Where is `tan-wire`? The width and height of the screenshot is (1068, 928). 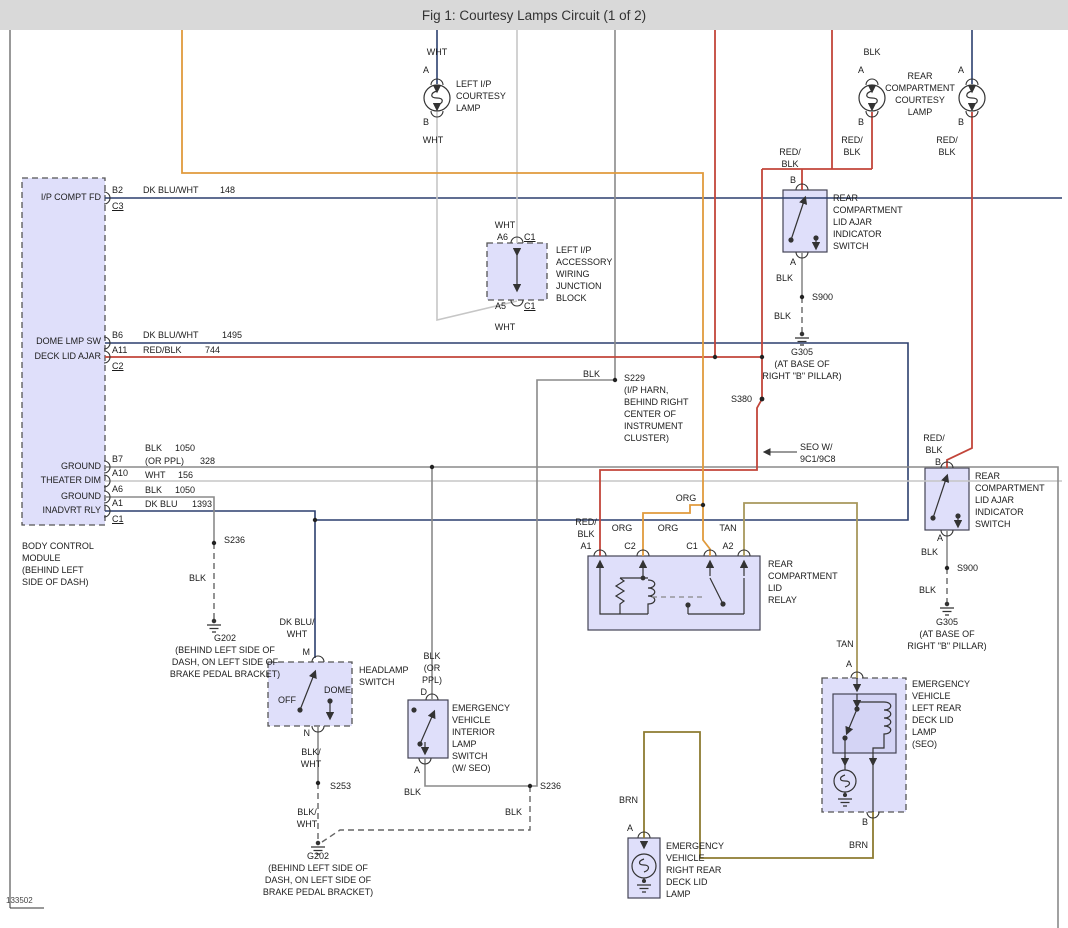 tan-wire is located at coordinates (800, 590).